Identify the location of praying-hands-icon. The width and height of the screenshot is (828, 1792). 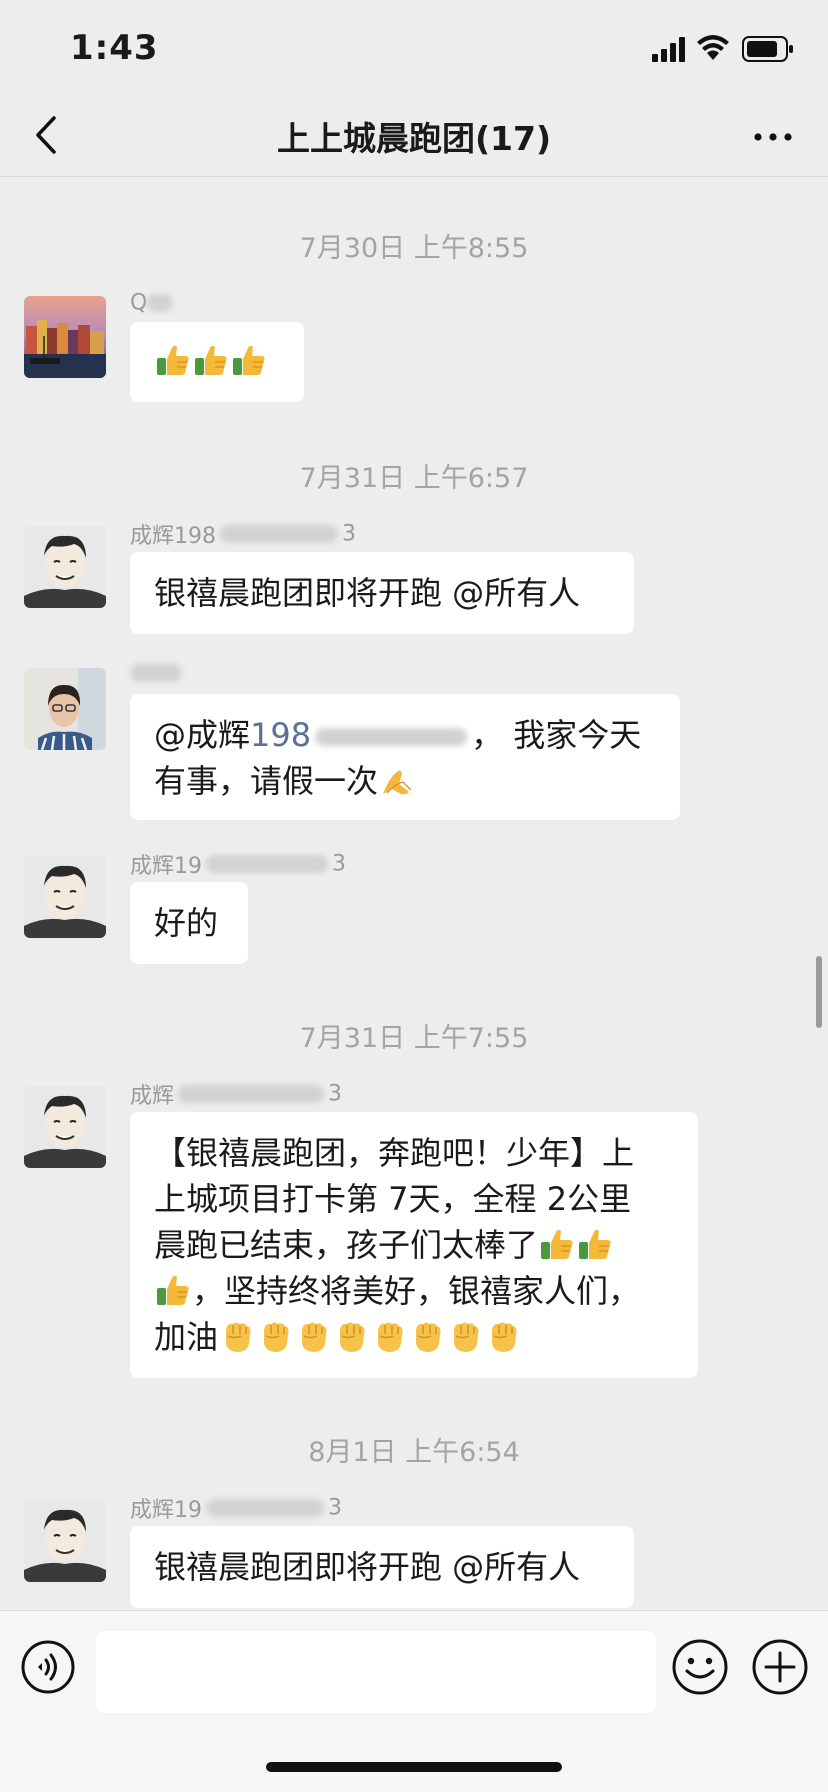
(397, 780).